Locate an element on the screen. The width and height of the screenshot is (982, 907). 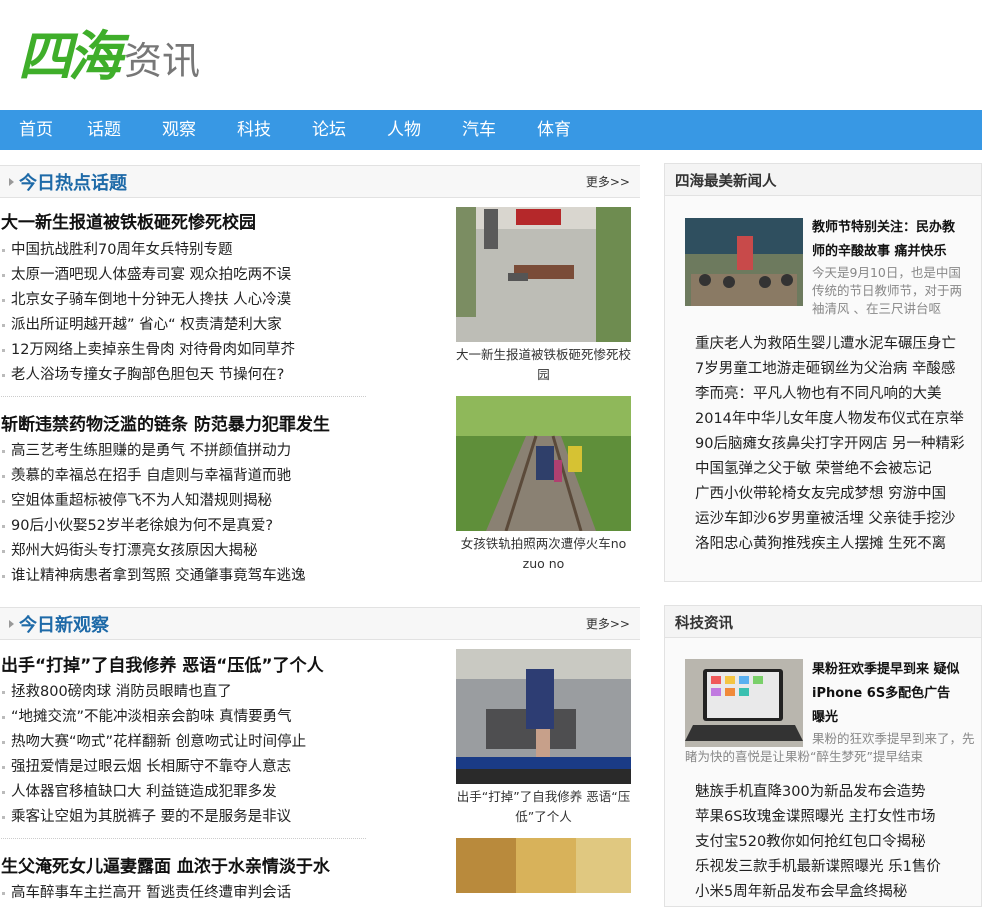
list-item: 12万网络上卖掉亲生骨肉 对待骨肉如同草芥 is located at coordinates (148, 350).